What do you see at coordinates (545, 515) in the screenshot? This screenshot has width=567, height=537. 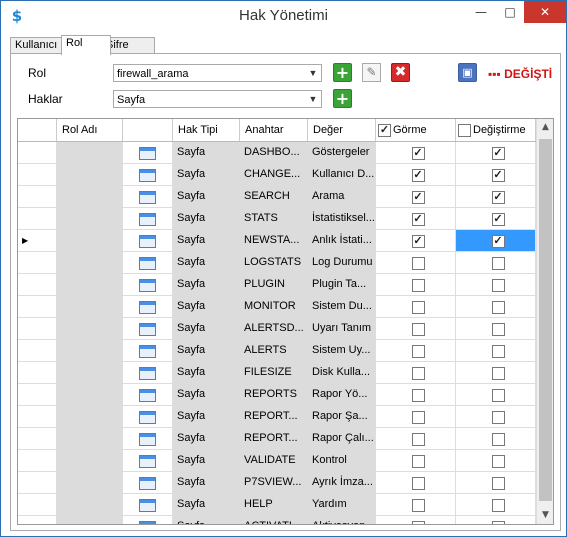 I see `scroll-down-icon: ▼` at bounding box center [545, 515].